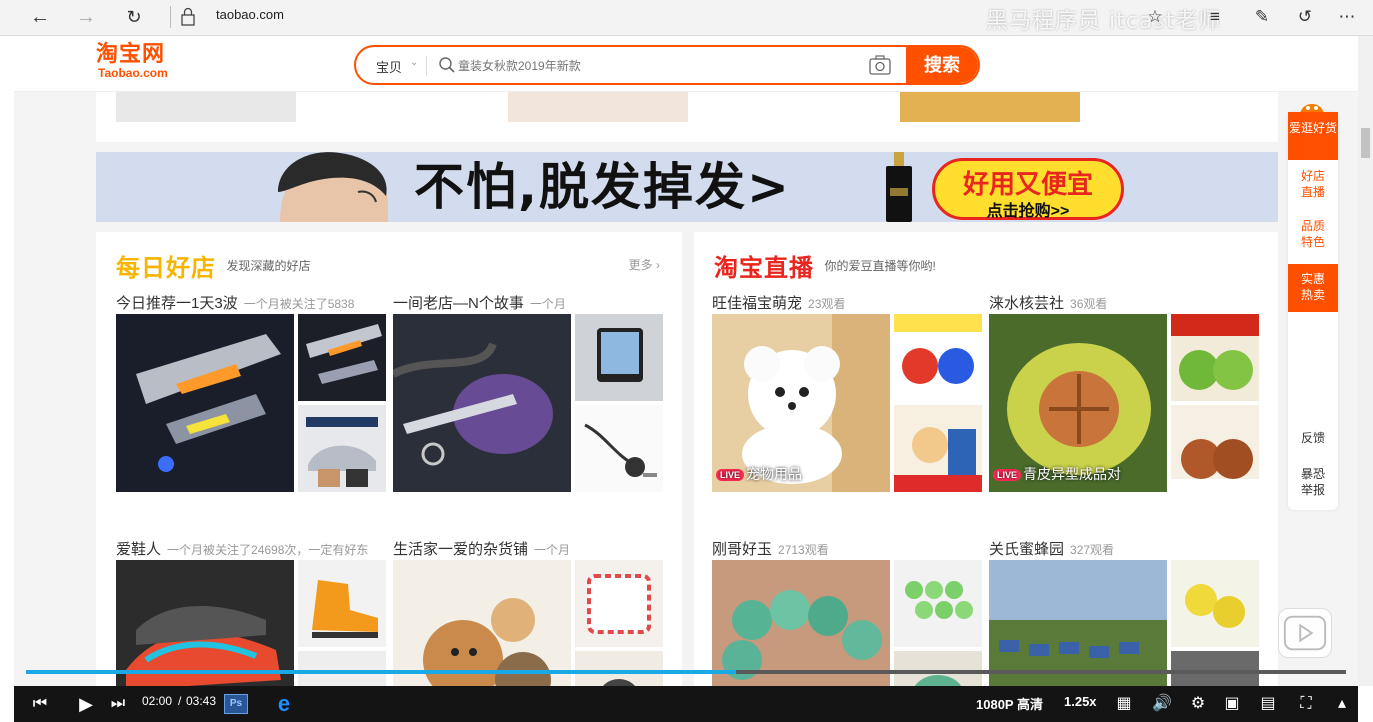 The height and width of the screenshot is (722, 1373). Describe the element at coordinates (342, 357) in the screenshot. I see `car-light-thumb` at that location.